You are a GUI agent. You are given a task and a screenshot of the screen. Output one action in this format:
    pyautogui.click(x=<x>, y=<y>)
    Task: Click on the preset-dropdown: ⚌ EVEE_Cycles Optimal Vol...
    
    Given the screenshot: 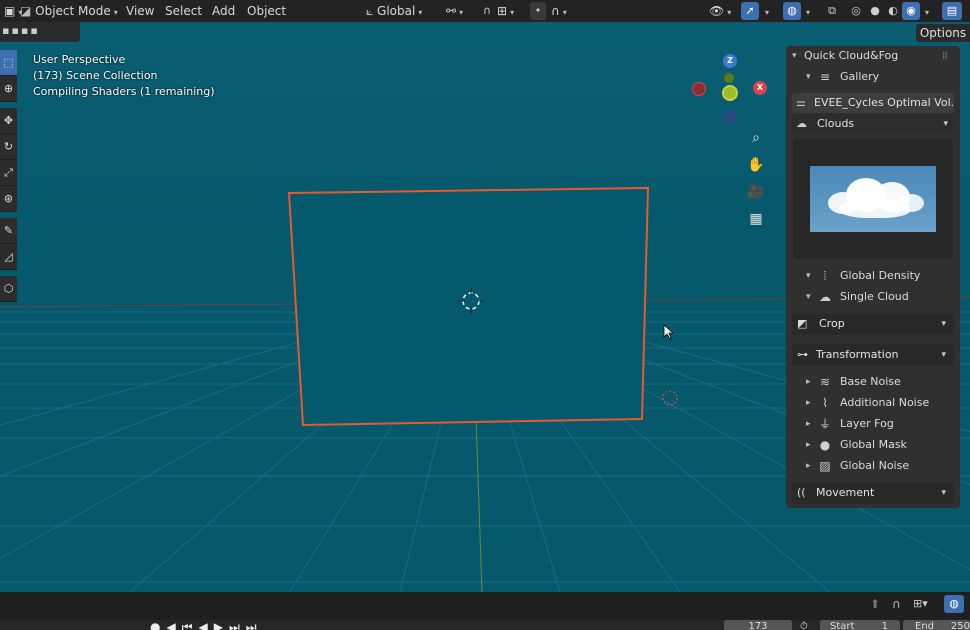 What is the action you would take?
    pyautogui.click(x=873, y=103)
    